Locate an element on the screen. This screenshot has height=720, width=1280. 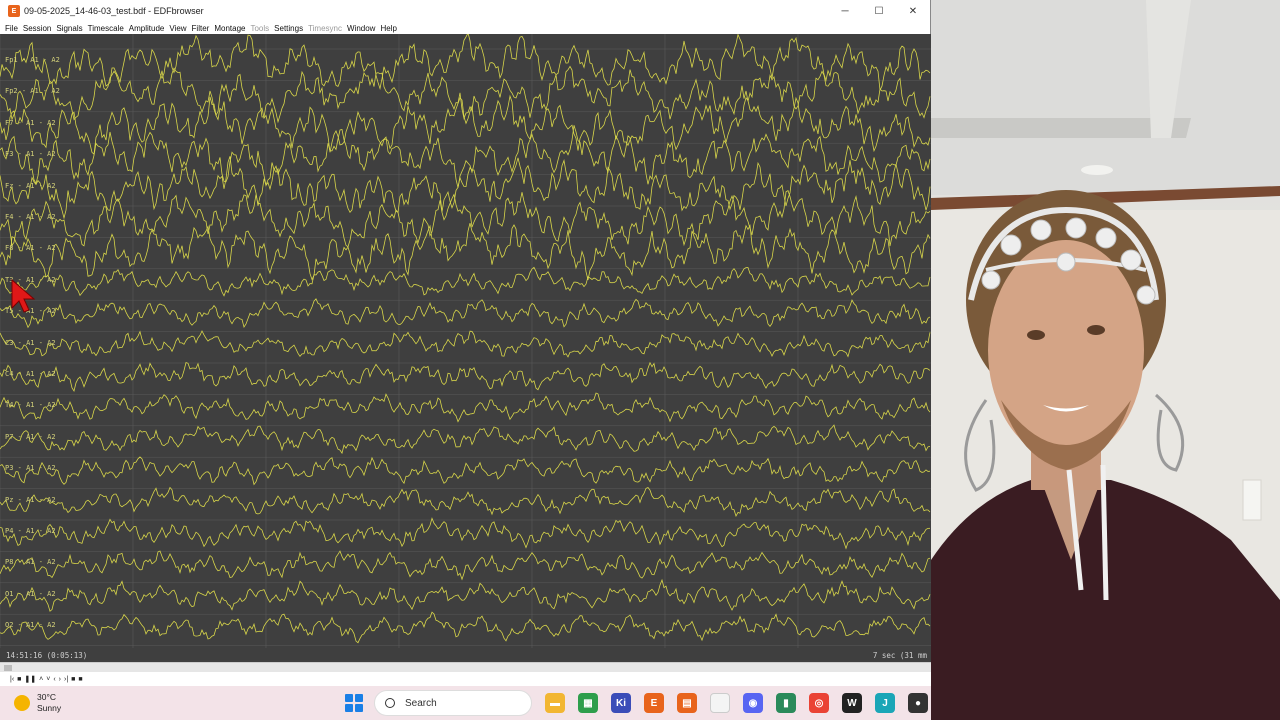
playback-button-0: |‹ is located at coordinates (12, 679).